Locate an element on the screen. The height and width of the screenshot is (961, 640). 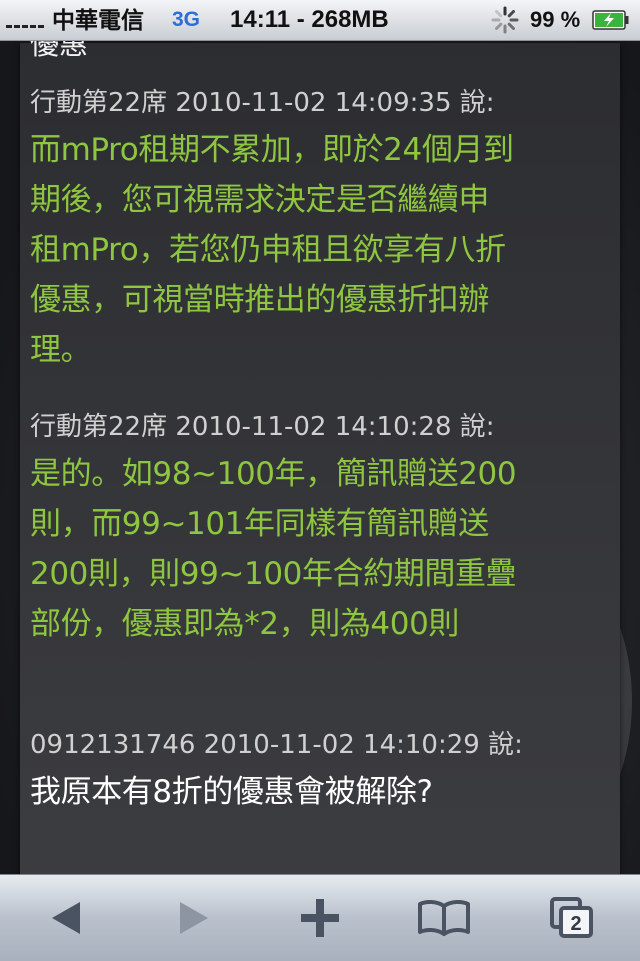
status-bar: 中華電信 3G 14:11 - 268MB 99 % is located at coordinates (320, 20).